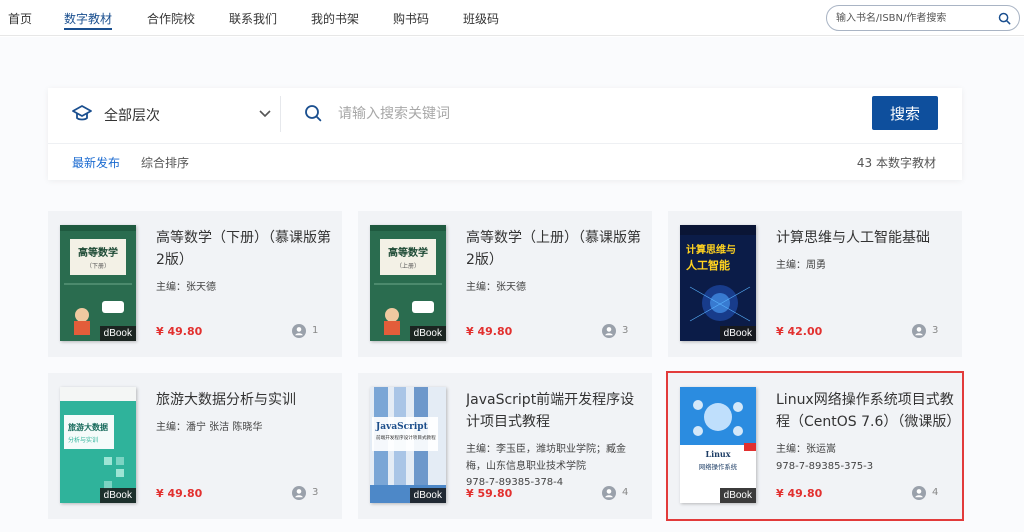 The width and height of the screenshot is (1024, 532). I want to click on svg-text: 前端开发程序设计项目式教程, so click(406, 437).